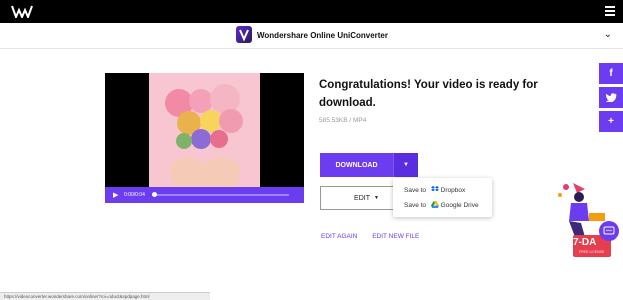  I want to click on progress-handle, so click(154, 194).